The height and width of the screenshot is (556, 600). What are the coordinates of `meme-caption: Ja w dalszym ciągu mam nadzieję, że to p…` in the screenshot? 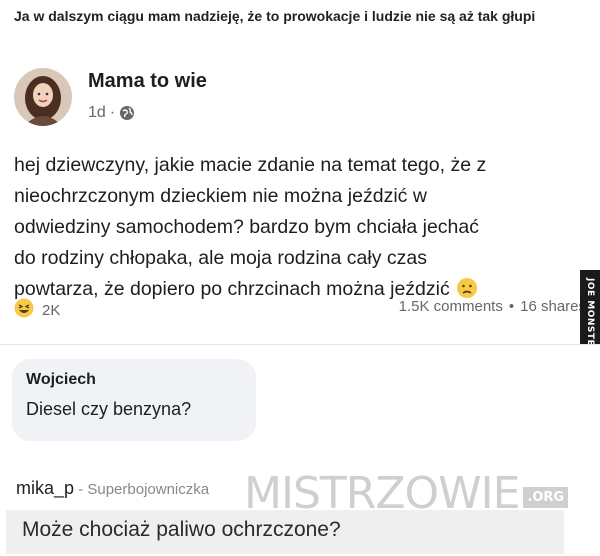 It's located at (275, 16).